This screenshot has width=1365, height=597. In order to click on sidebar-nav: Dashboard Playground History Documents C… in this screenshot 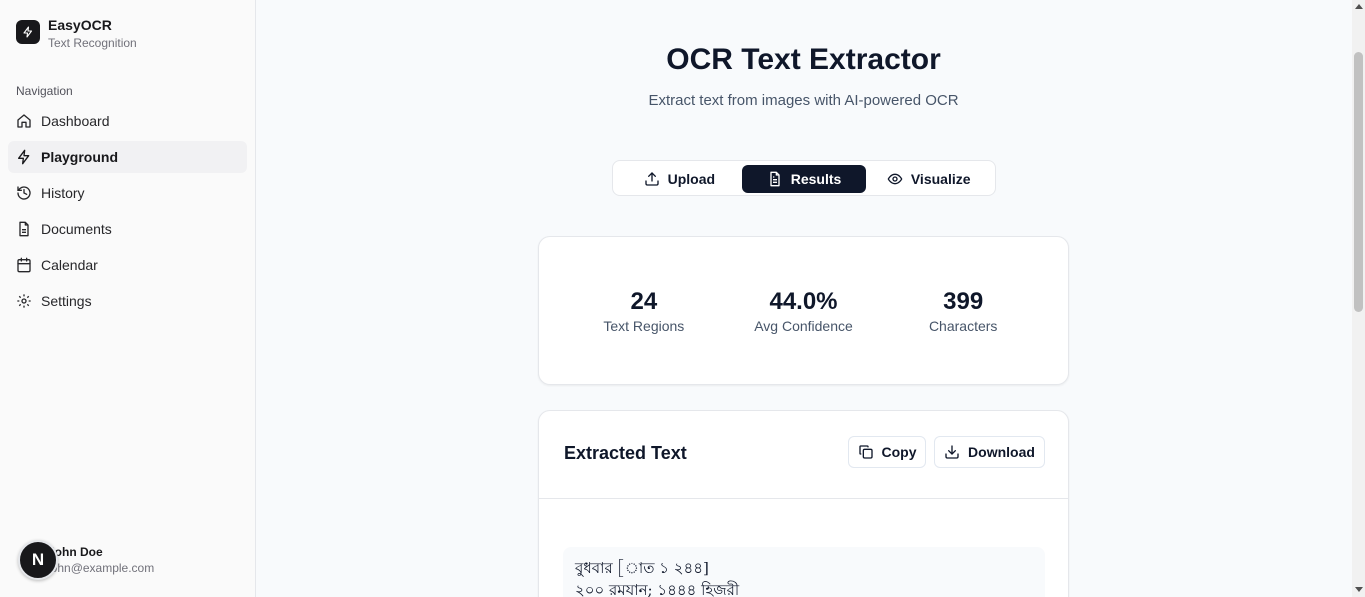, I will do `click(127, 213)`.